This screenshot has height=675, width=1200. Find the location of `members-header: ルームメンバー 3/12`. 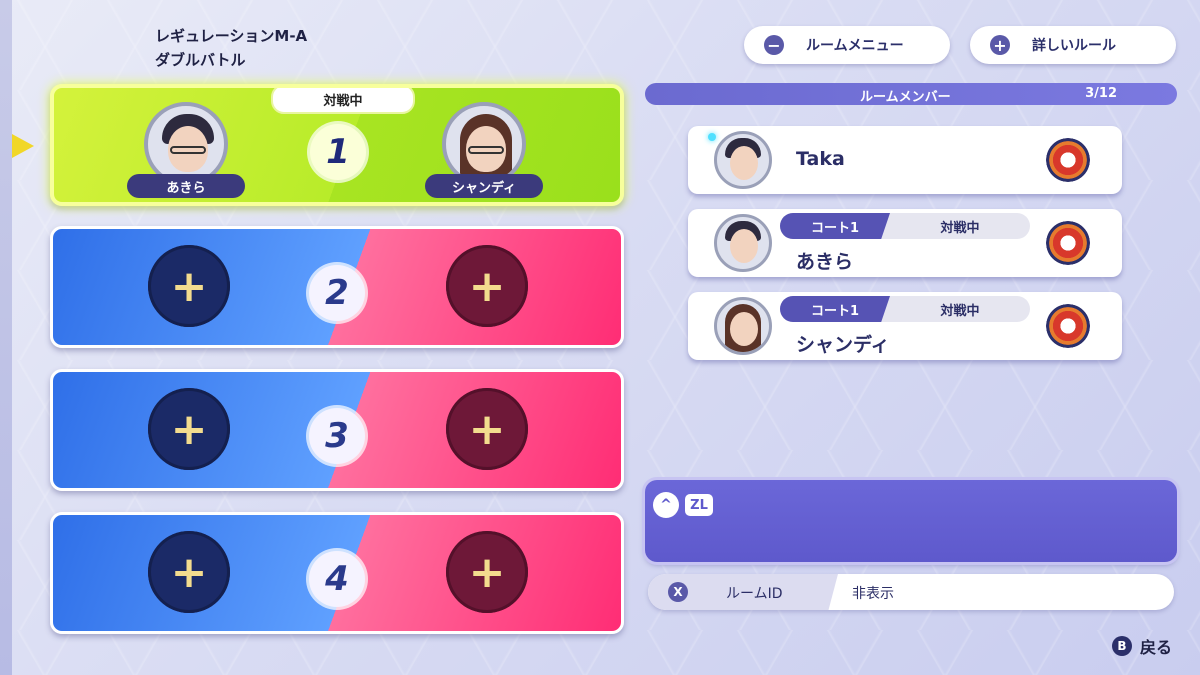

members-header: ルームメンバー 3/12 is located at coordinates (911, 94).